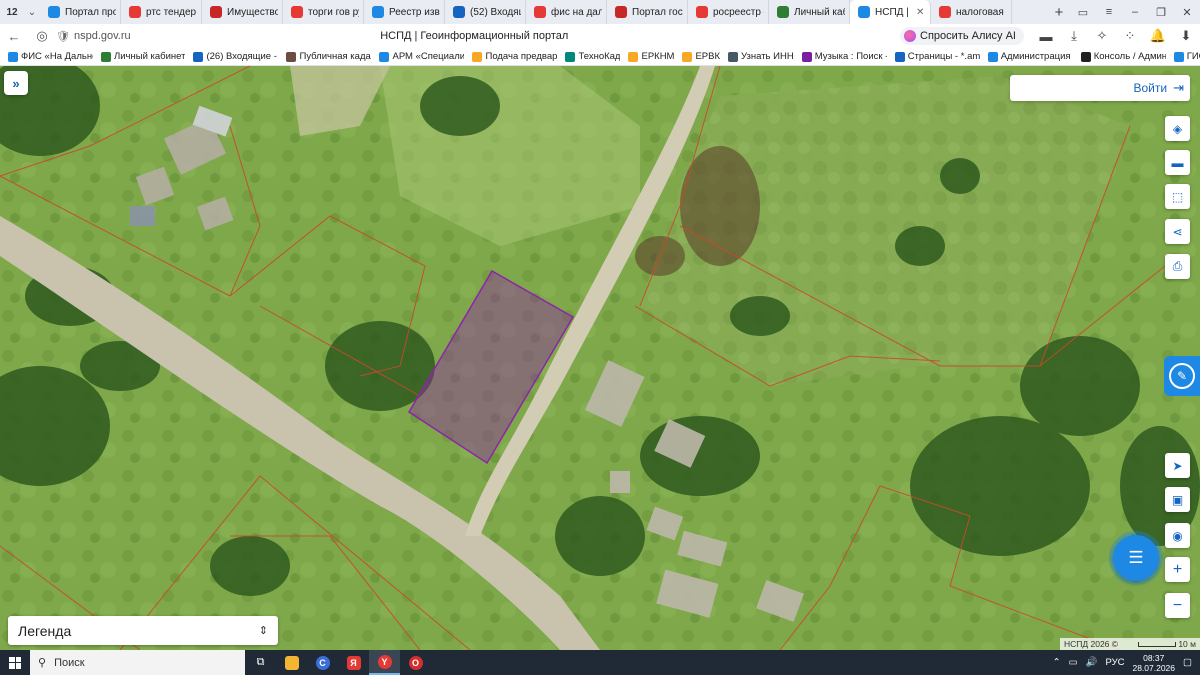 Image resolution: width=1200 pixels, height=675 pixels. I want to click on opera-icon: O, so click(415, 662).